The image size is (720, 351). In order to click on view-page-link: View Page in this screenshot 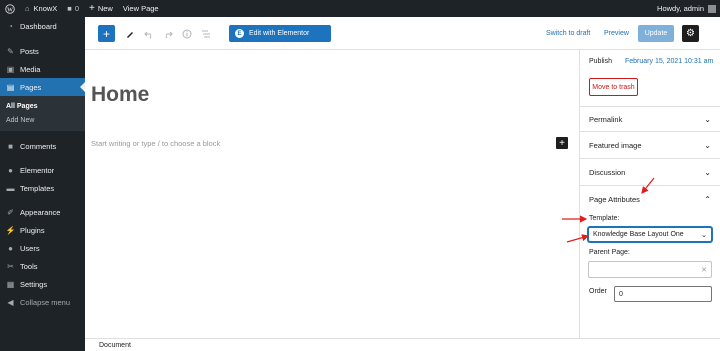, I will do `click(141, 8)`.